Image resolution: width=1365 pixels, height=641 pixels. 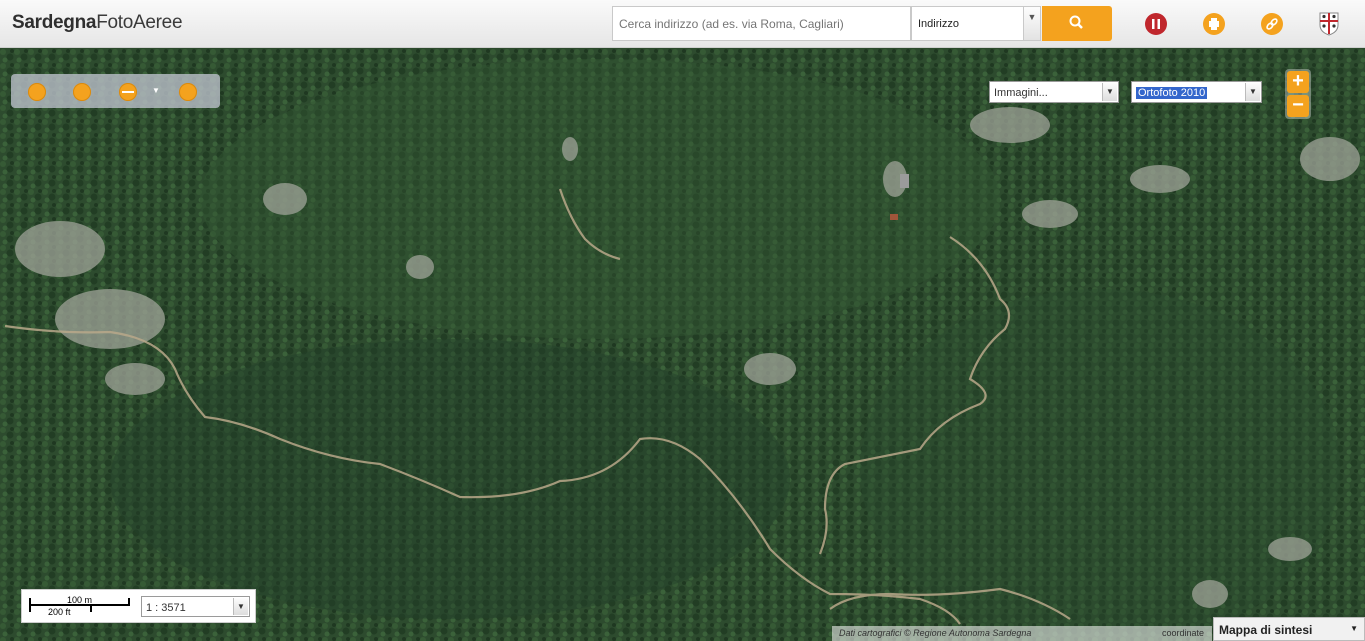 I want to click on search-type-value: Indirizzo, so click(x=938, y=24).